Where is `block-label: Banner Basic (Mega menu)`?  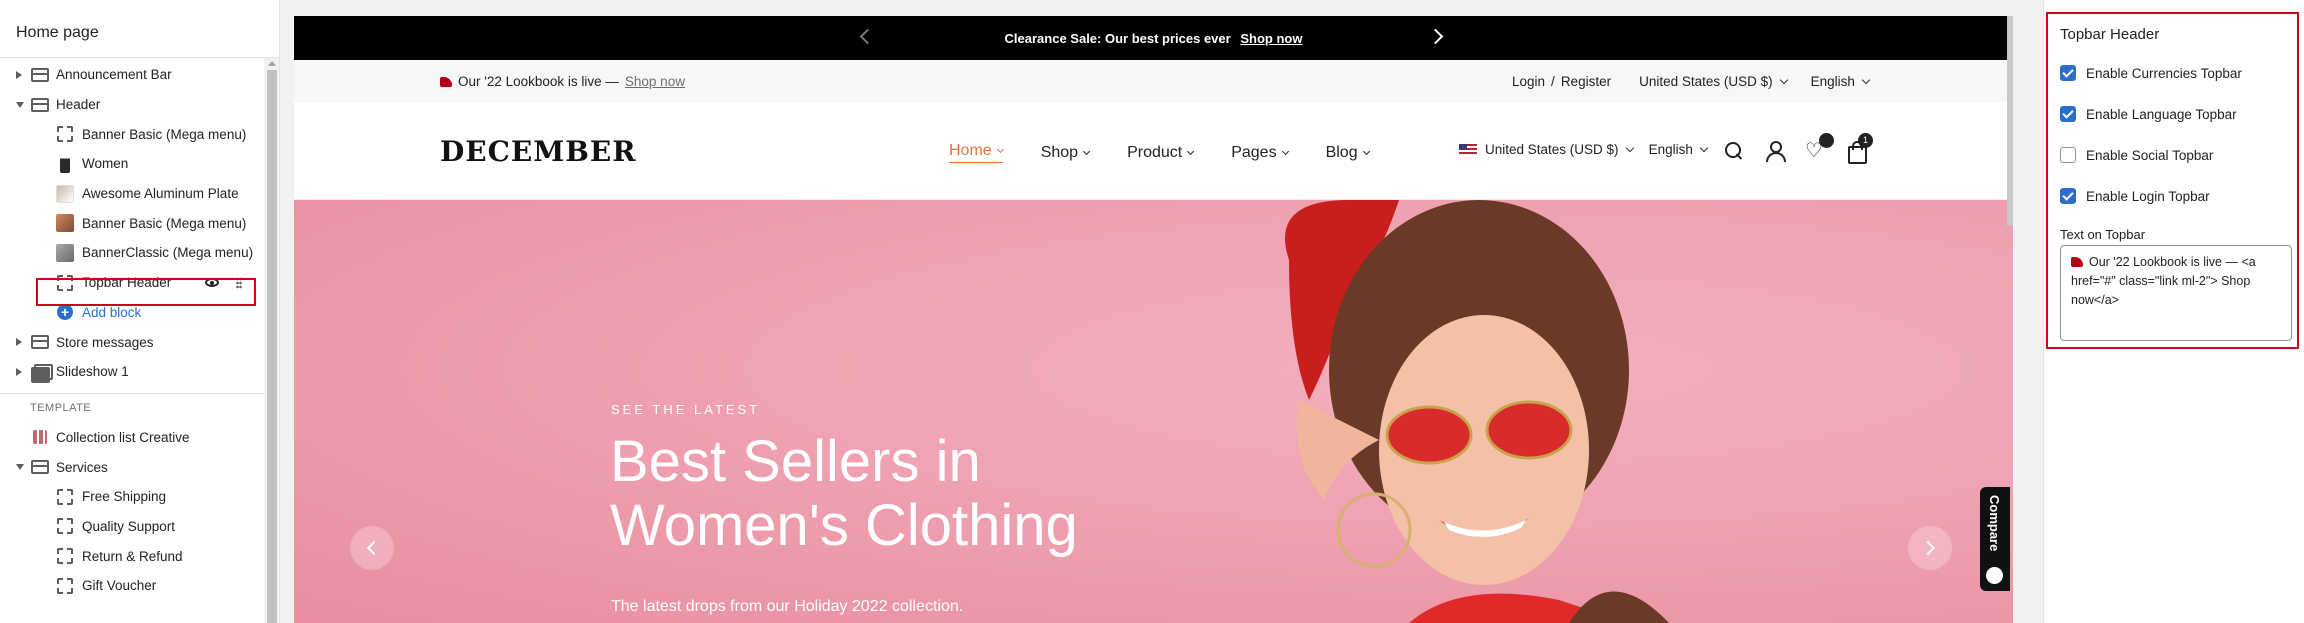
block-label: Banner Basic (Mega menu) is located at coordinates (164, 134).